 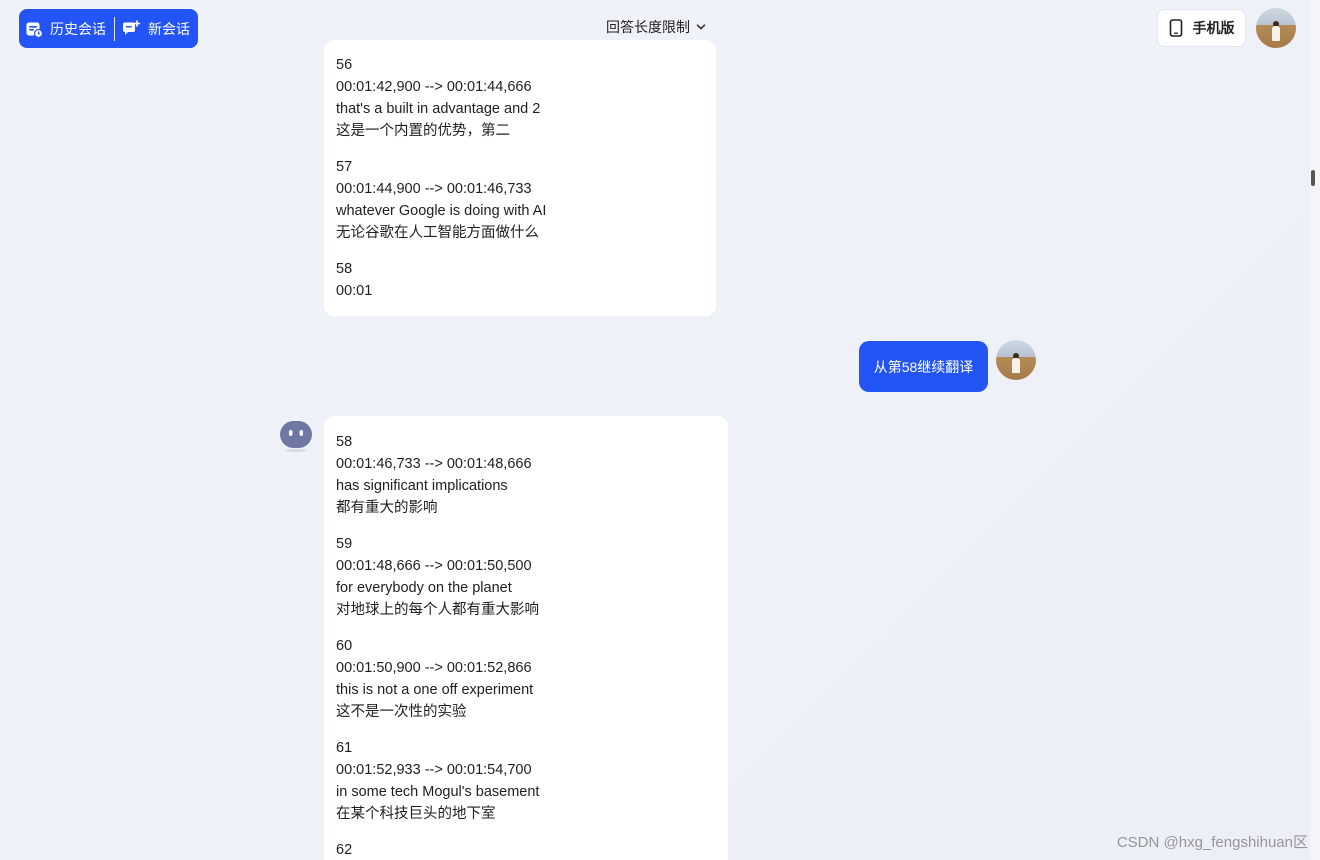 I want to click on subtitle-english: has significant implications, so click(x=422, y=486).